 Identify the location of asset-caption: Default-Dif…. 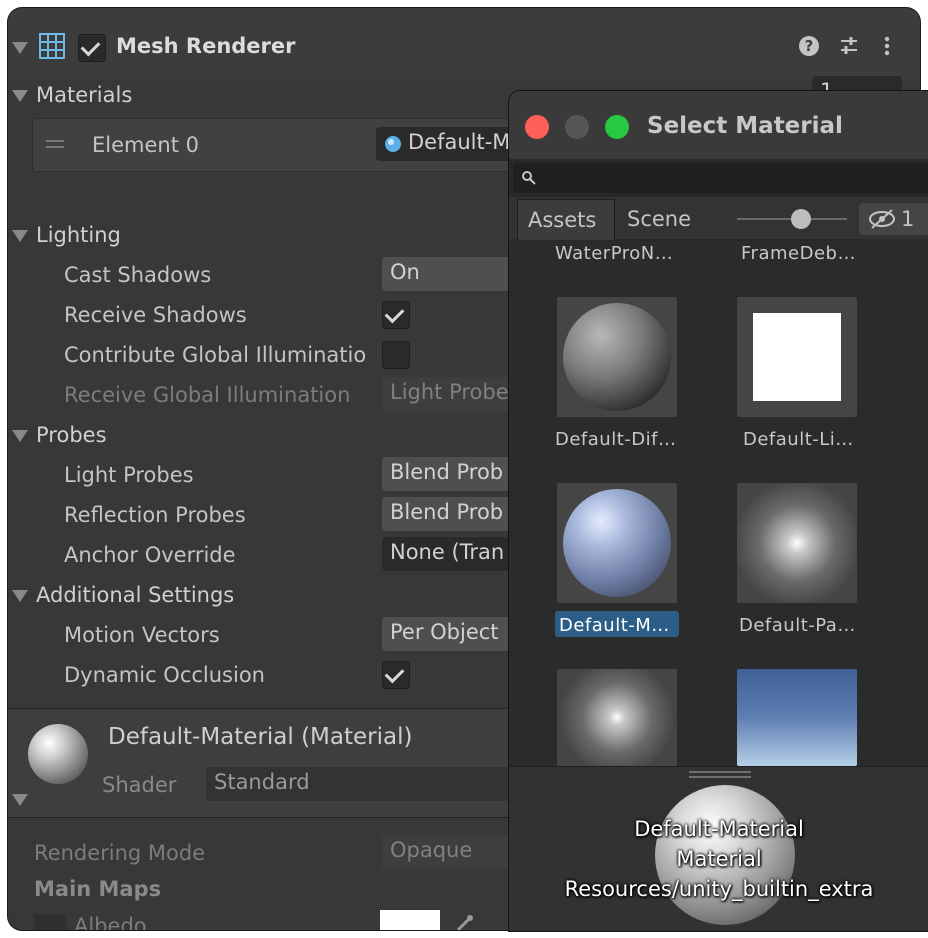
(615, 439).